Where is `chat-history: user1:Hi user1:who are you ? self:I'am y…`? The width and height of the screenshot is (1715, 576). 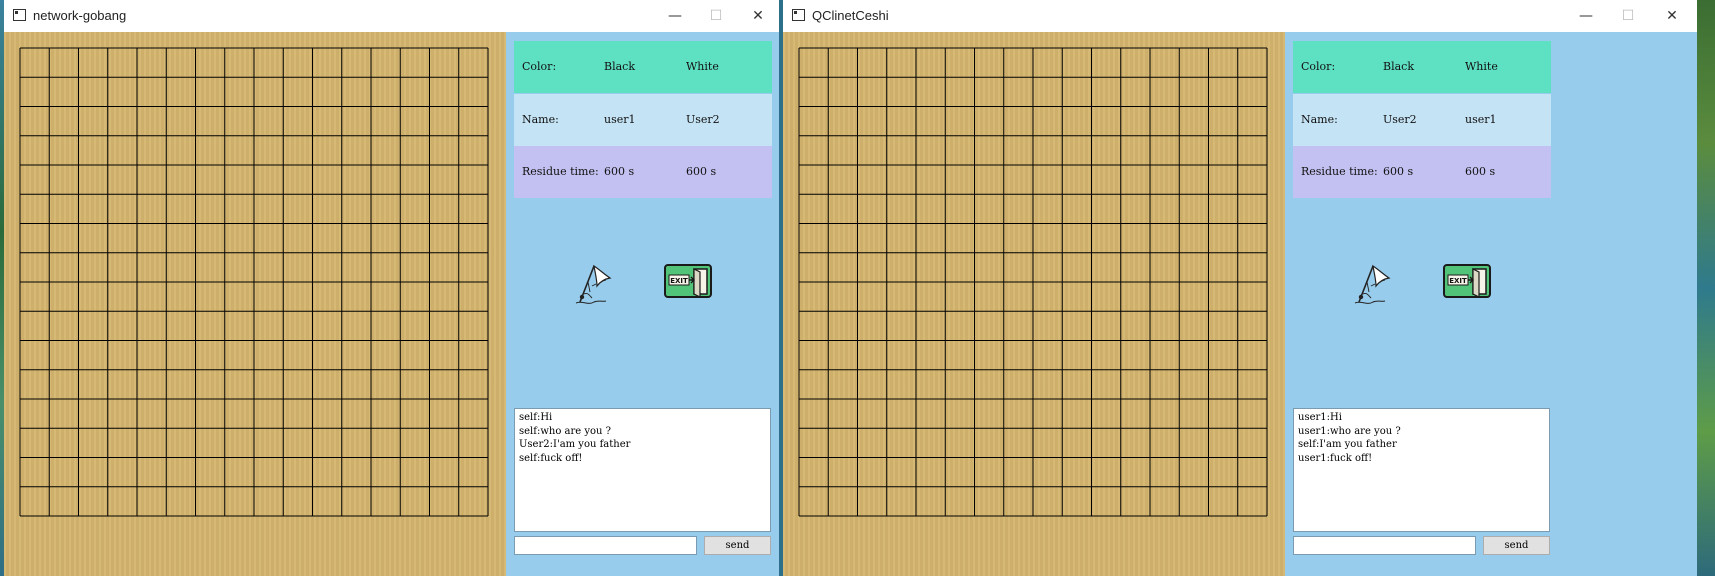 chat-history: user1:Hi user1:who are you ? self:I'am y… is located at coordinates (1421, 470).